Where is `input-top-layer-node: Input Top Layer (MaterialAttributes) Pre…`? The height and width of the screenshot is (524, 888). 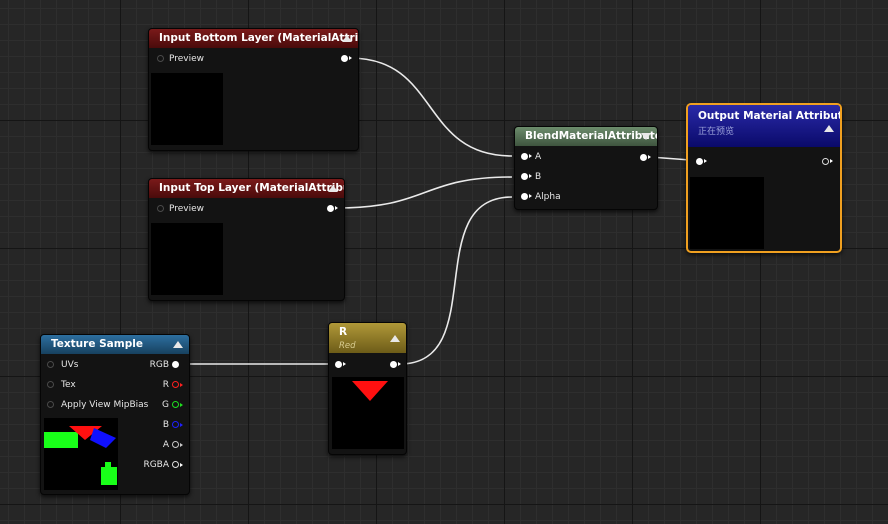
input-top-layer-node: Input Top Layer (MaterialAttributes) Pre… is located at coordinates (246, 239).